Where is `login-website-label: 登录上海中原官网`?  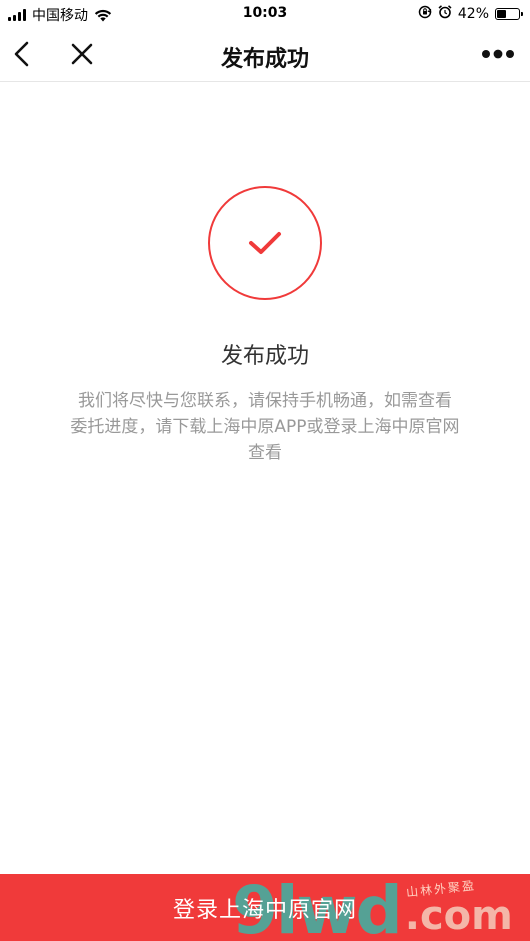 login-website-label: 登录上海中原官网 is located at coordinates (264, 910).